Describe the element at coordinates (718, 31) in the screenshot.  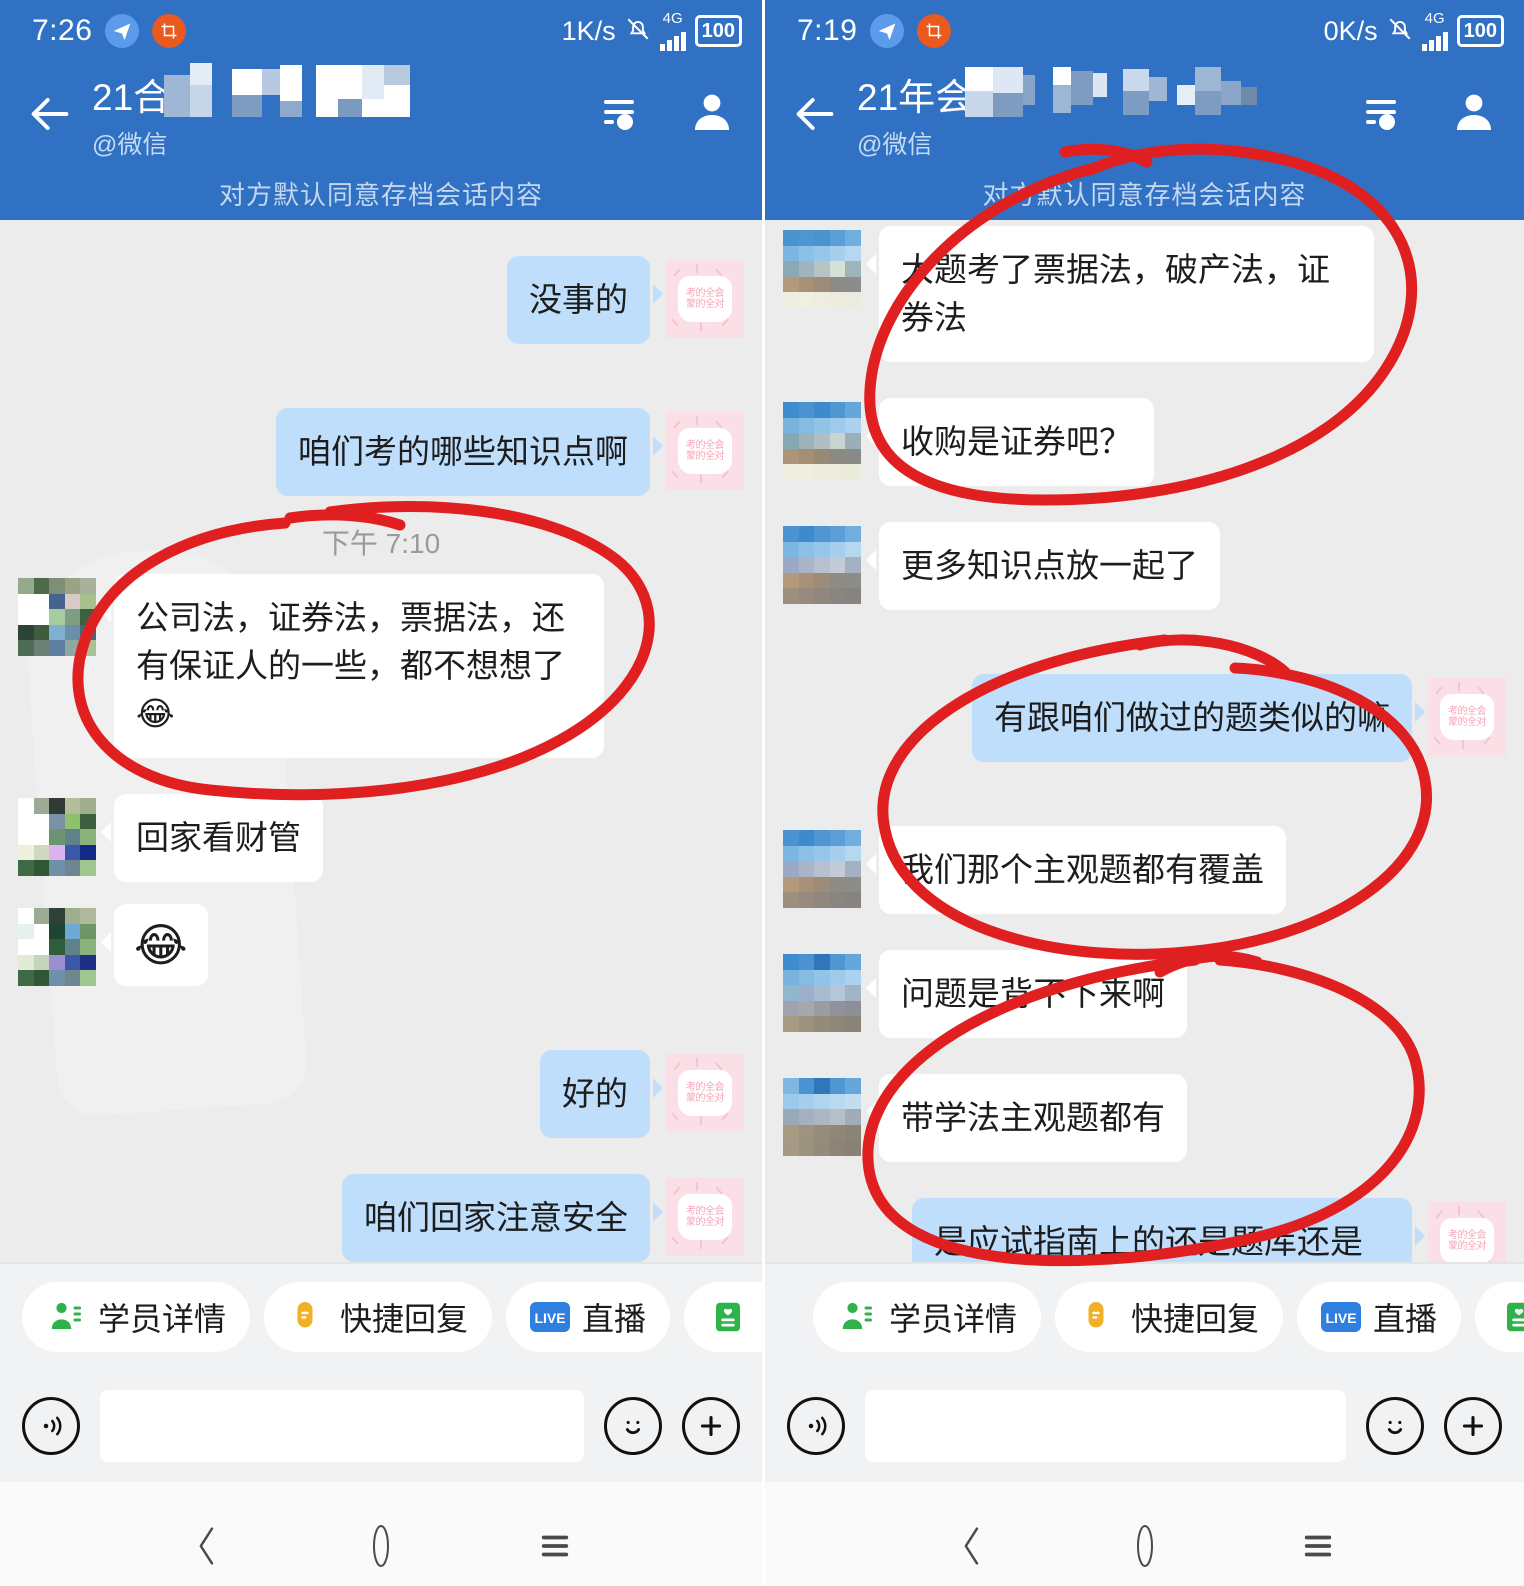
I see `battery-badge: 100` at that location.